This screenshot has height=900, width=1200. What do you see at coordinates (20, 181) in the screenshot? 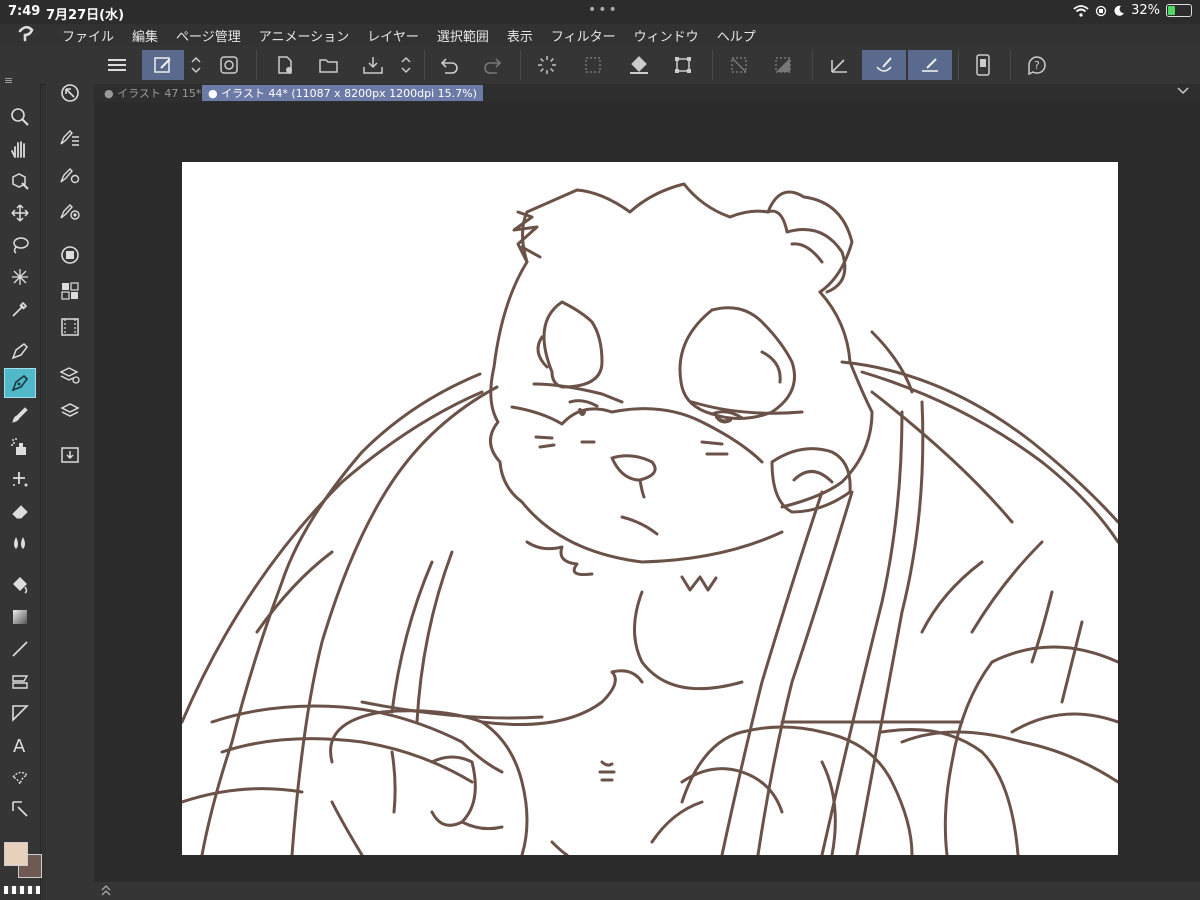
I see `object-icon` at bounding box center [20, 181].